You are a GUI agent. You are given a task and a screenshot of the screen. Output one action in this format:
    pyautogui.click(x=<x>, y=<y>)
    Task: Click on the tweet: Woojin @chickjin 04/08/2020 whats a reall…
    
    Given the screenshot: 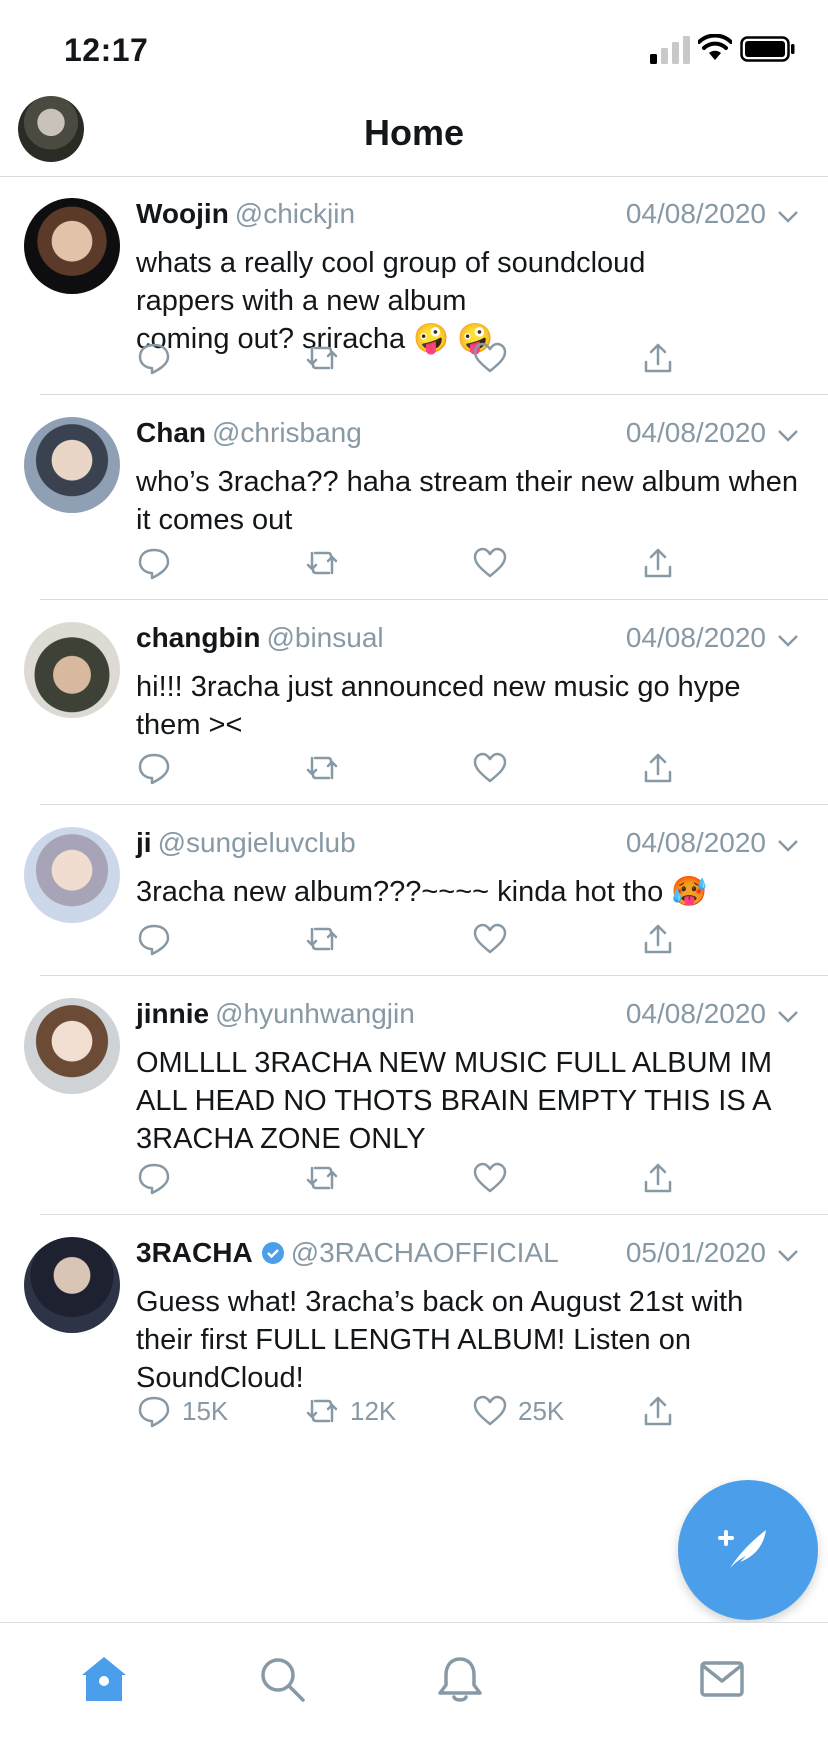 What is the action you would take?
    pyautogui.click(x=426, y=285)
    